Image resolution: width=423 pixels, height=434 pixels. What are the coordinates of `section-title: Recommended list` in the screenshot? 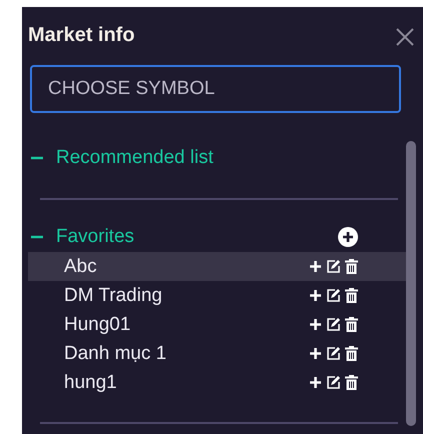 It's located at (207, 158).